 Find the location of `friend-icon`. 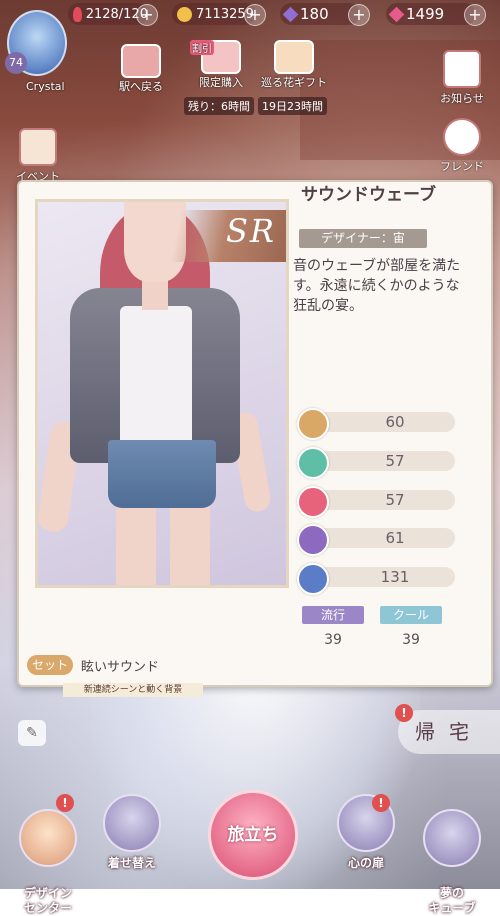

friend-icon is located at coordinates (462, 137).